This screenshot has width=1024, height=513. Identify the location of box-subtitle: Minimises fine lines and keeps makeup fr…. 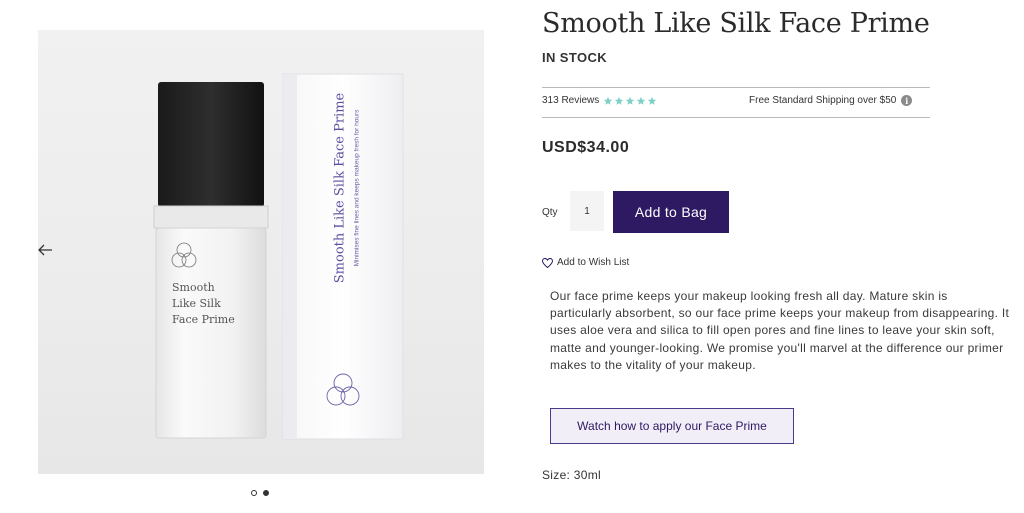
(357, 188).